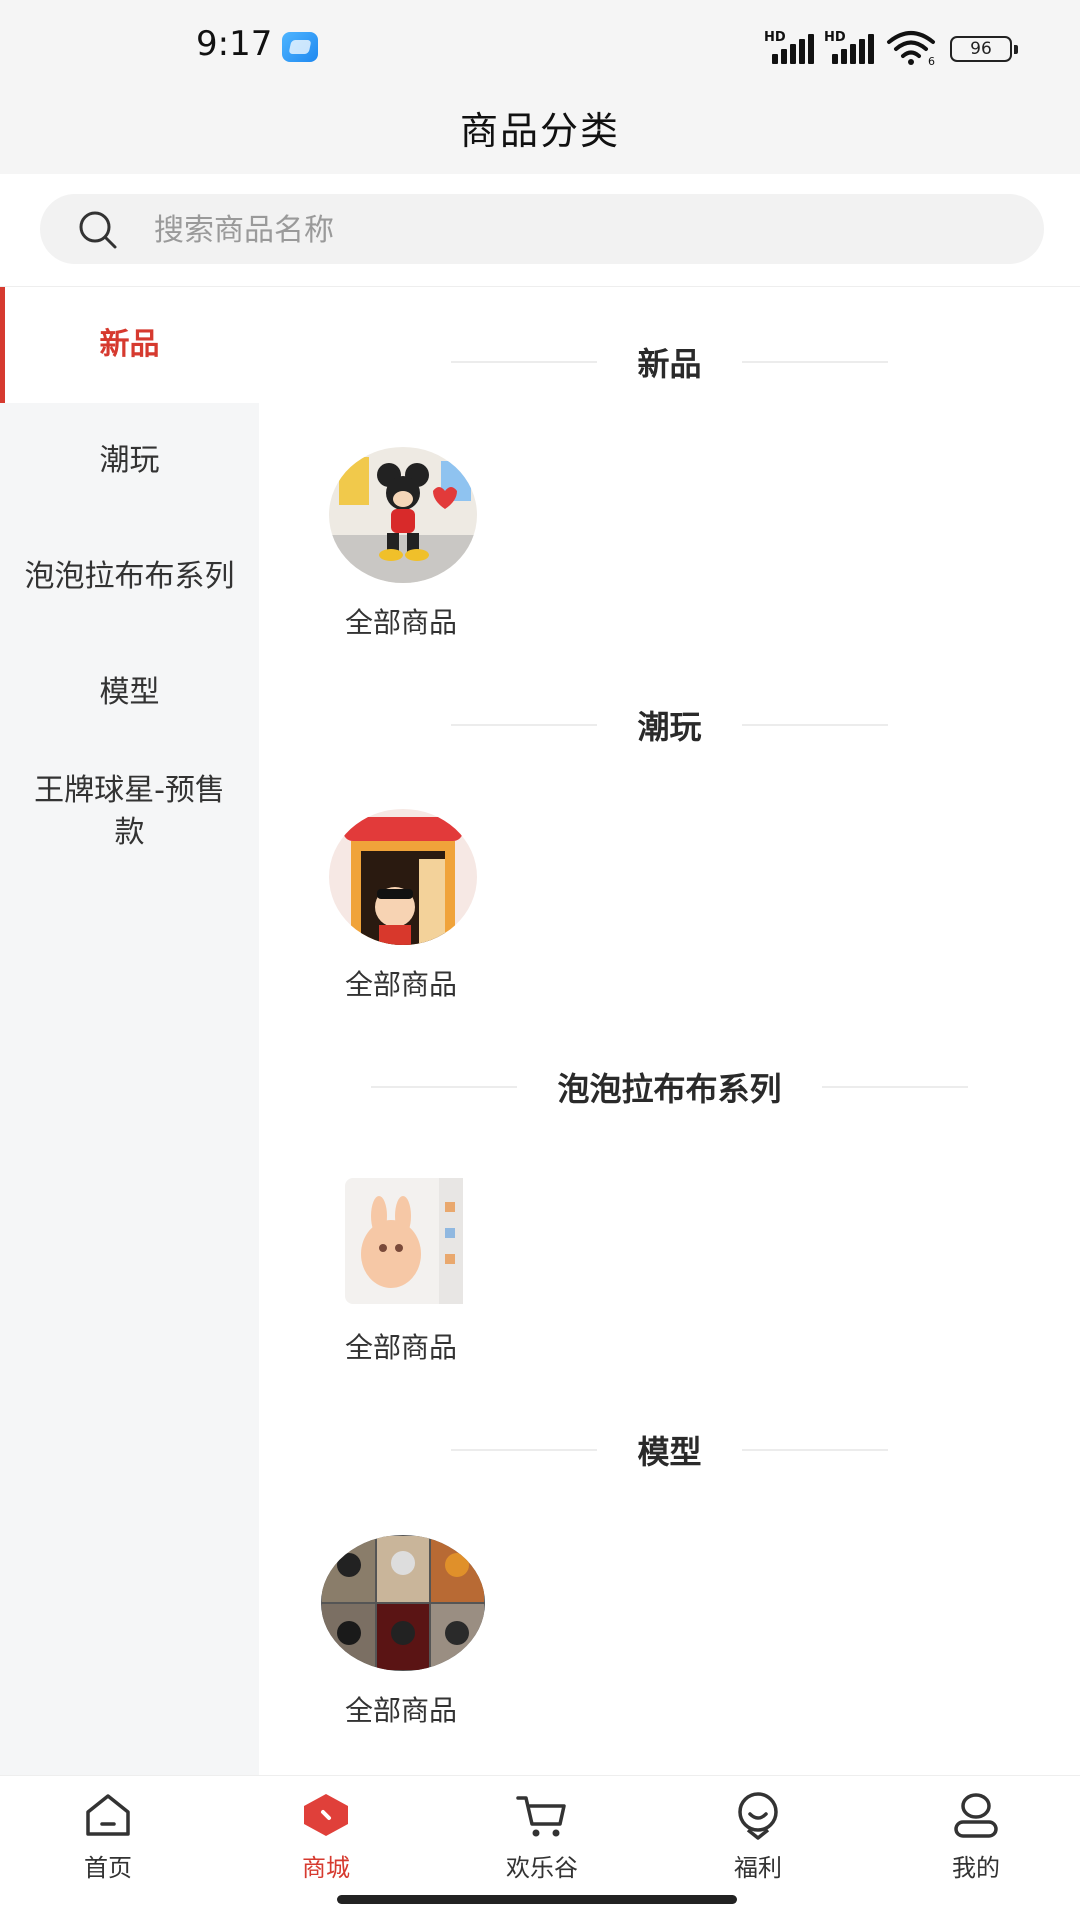 The width and height of the screenshot is (1080, 1921). Describe the element at coordinates (931, 60) in the screenshot. I see `svg-text: 6` at that location.